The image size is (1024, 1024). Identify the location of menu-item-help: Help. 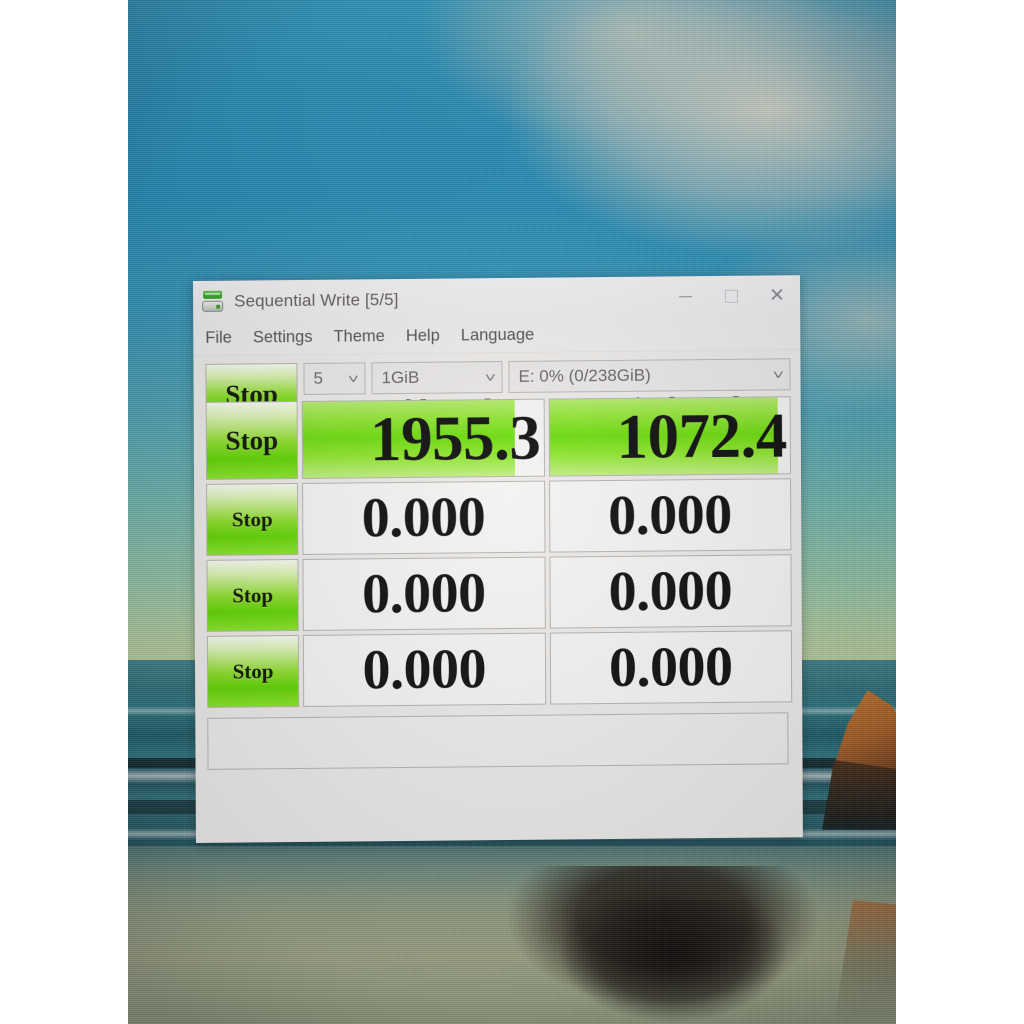
(423, 336).